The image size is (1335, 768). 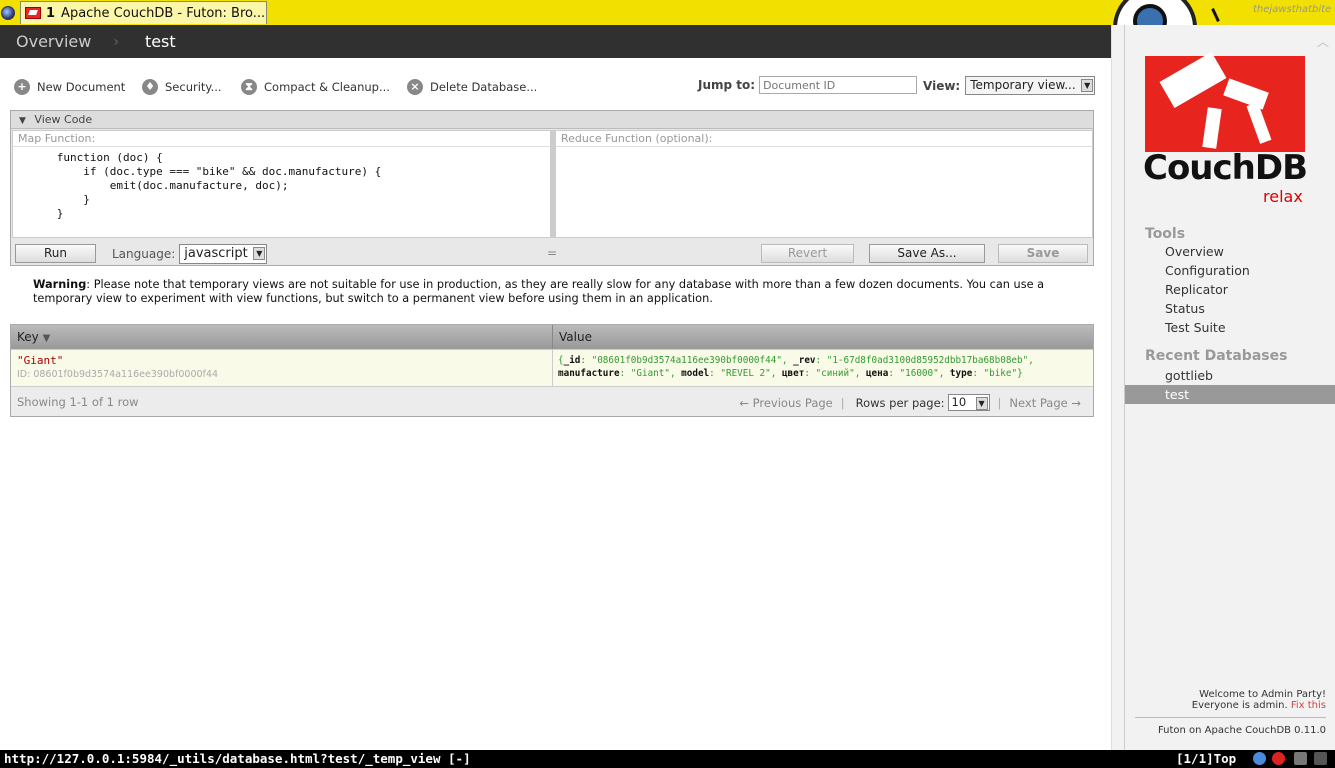 I want to click on new-document-label: New Document, so click(x=81, y=87).